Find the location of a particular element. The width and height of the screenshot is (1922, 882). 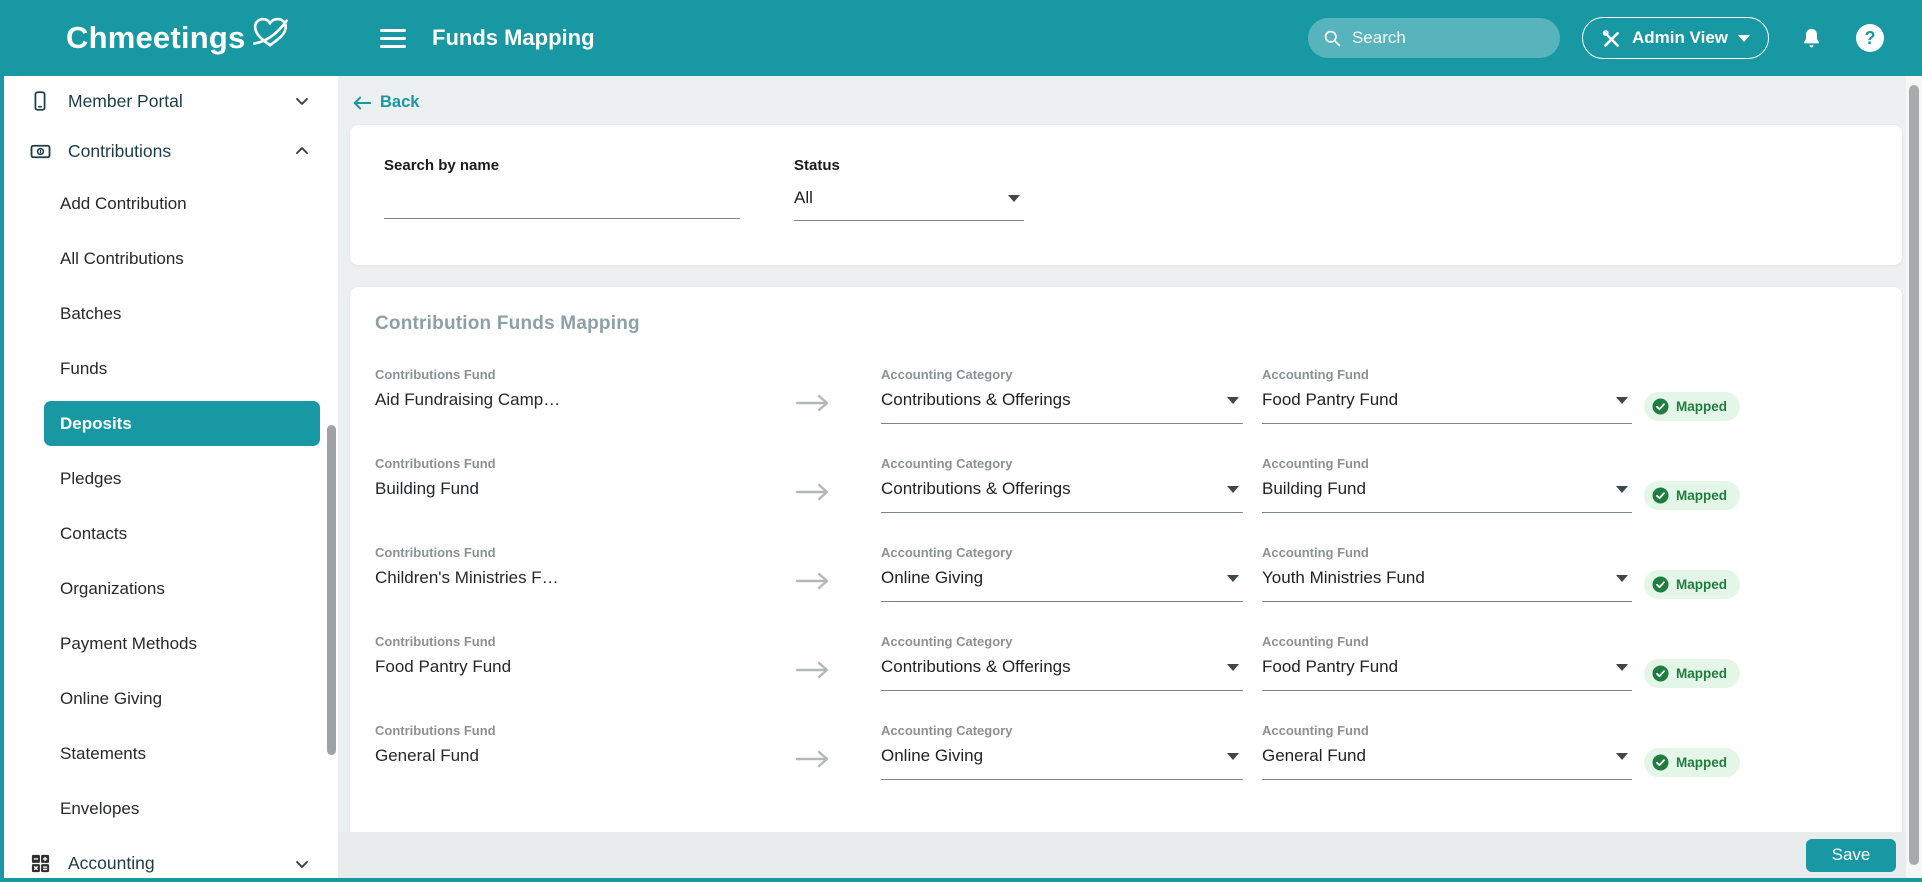

status-label: Status is located at coordinates (817, 165).